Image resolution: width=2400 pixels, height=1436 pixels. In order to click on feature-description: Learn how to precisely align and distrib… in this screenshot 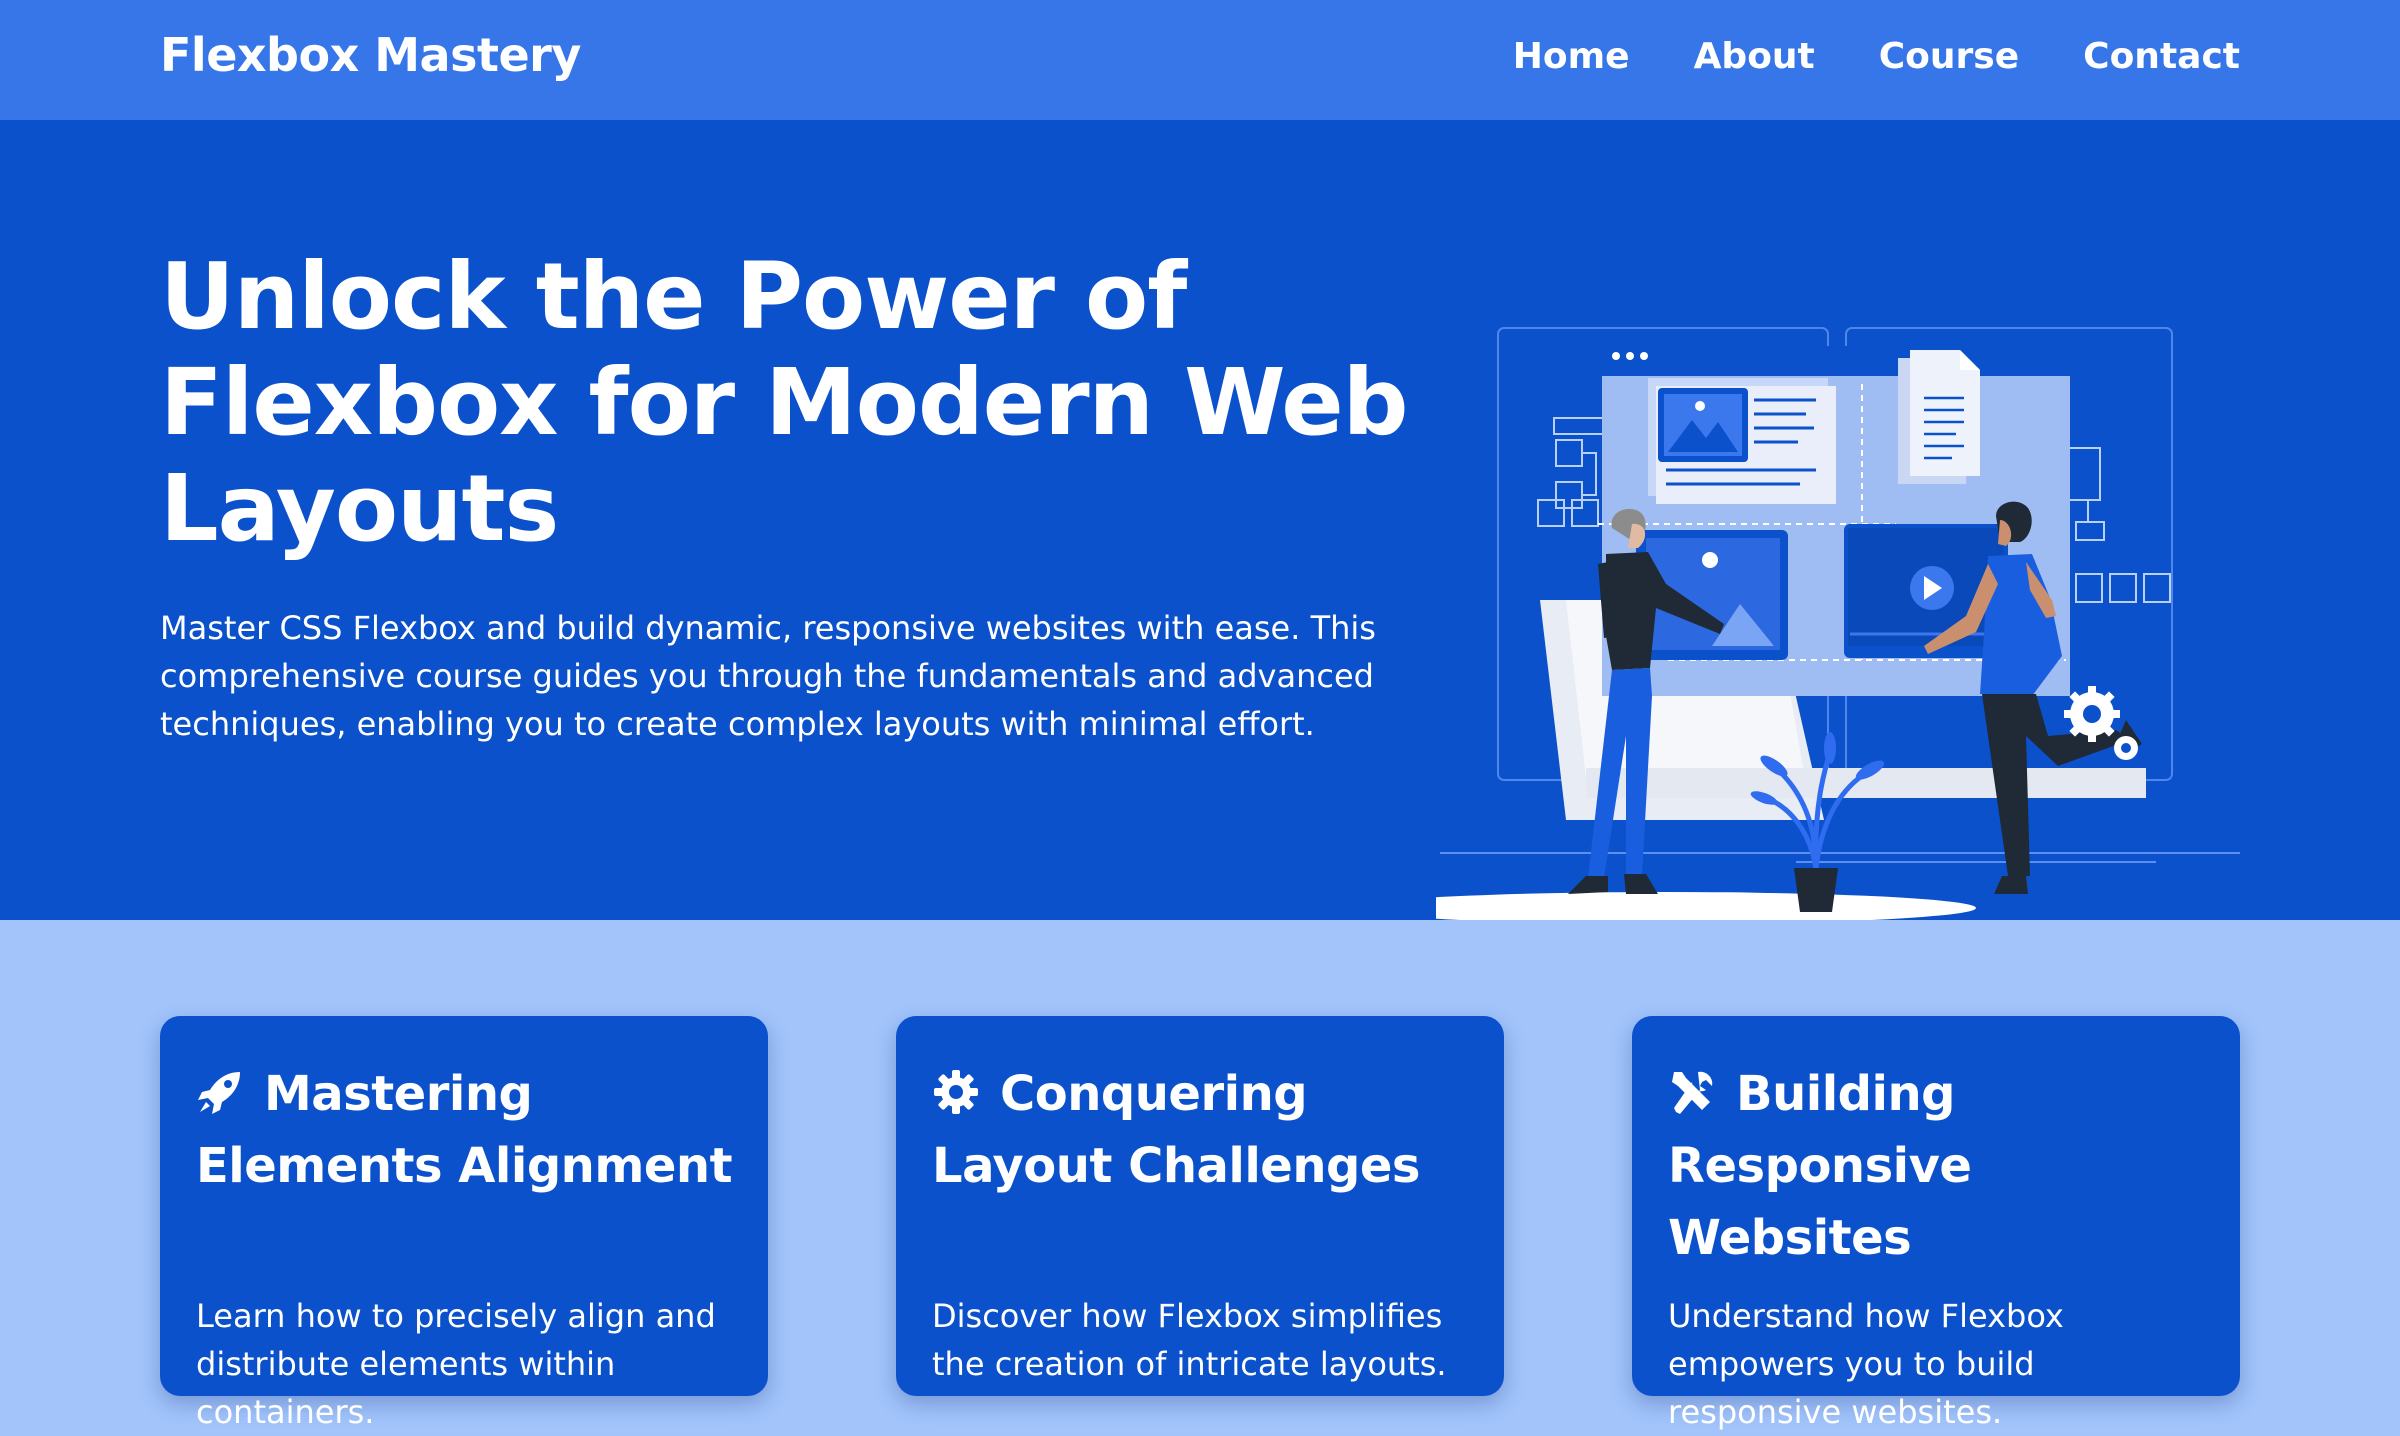, I will do `click(456, 1364)`.